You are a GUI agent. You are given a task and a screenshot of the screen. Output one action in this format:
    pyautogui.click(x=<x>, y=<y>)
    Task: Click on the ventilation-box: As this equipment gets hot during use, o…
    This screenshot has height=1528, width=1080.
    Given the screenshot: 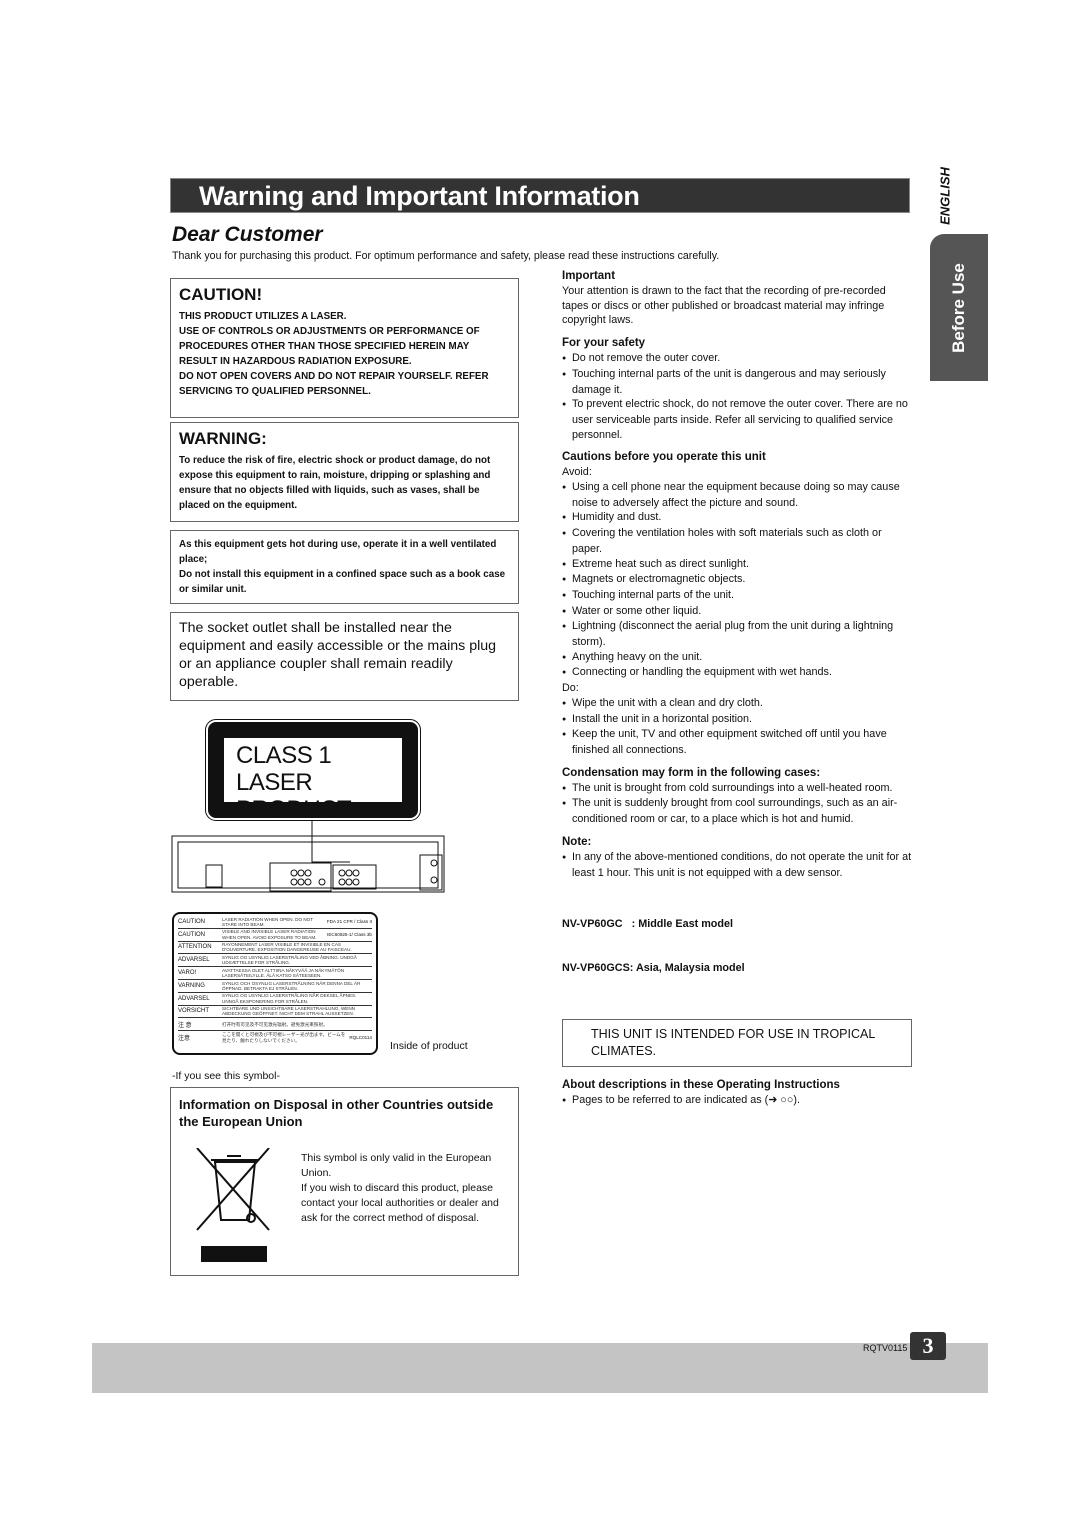 What is the action you would take?
    pyautogui.click(x=344, y=567)
    